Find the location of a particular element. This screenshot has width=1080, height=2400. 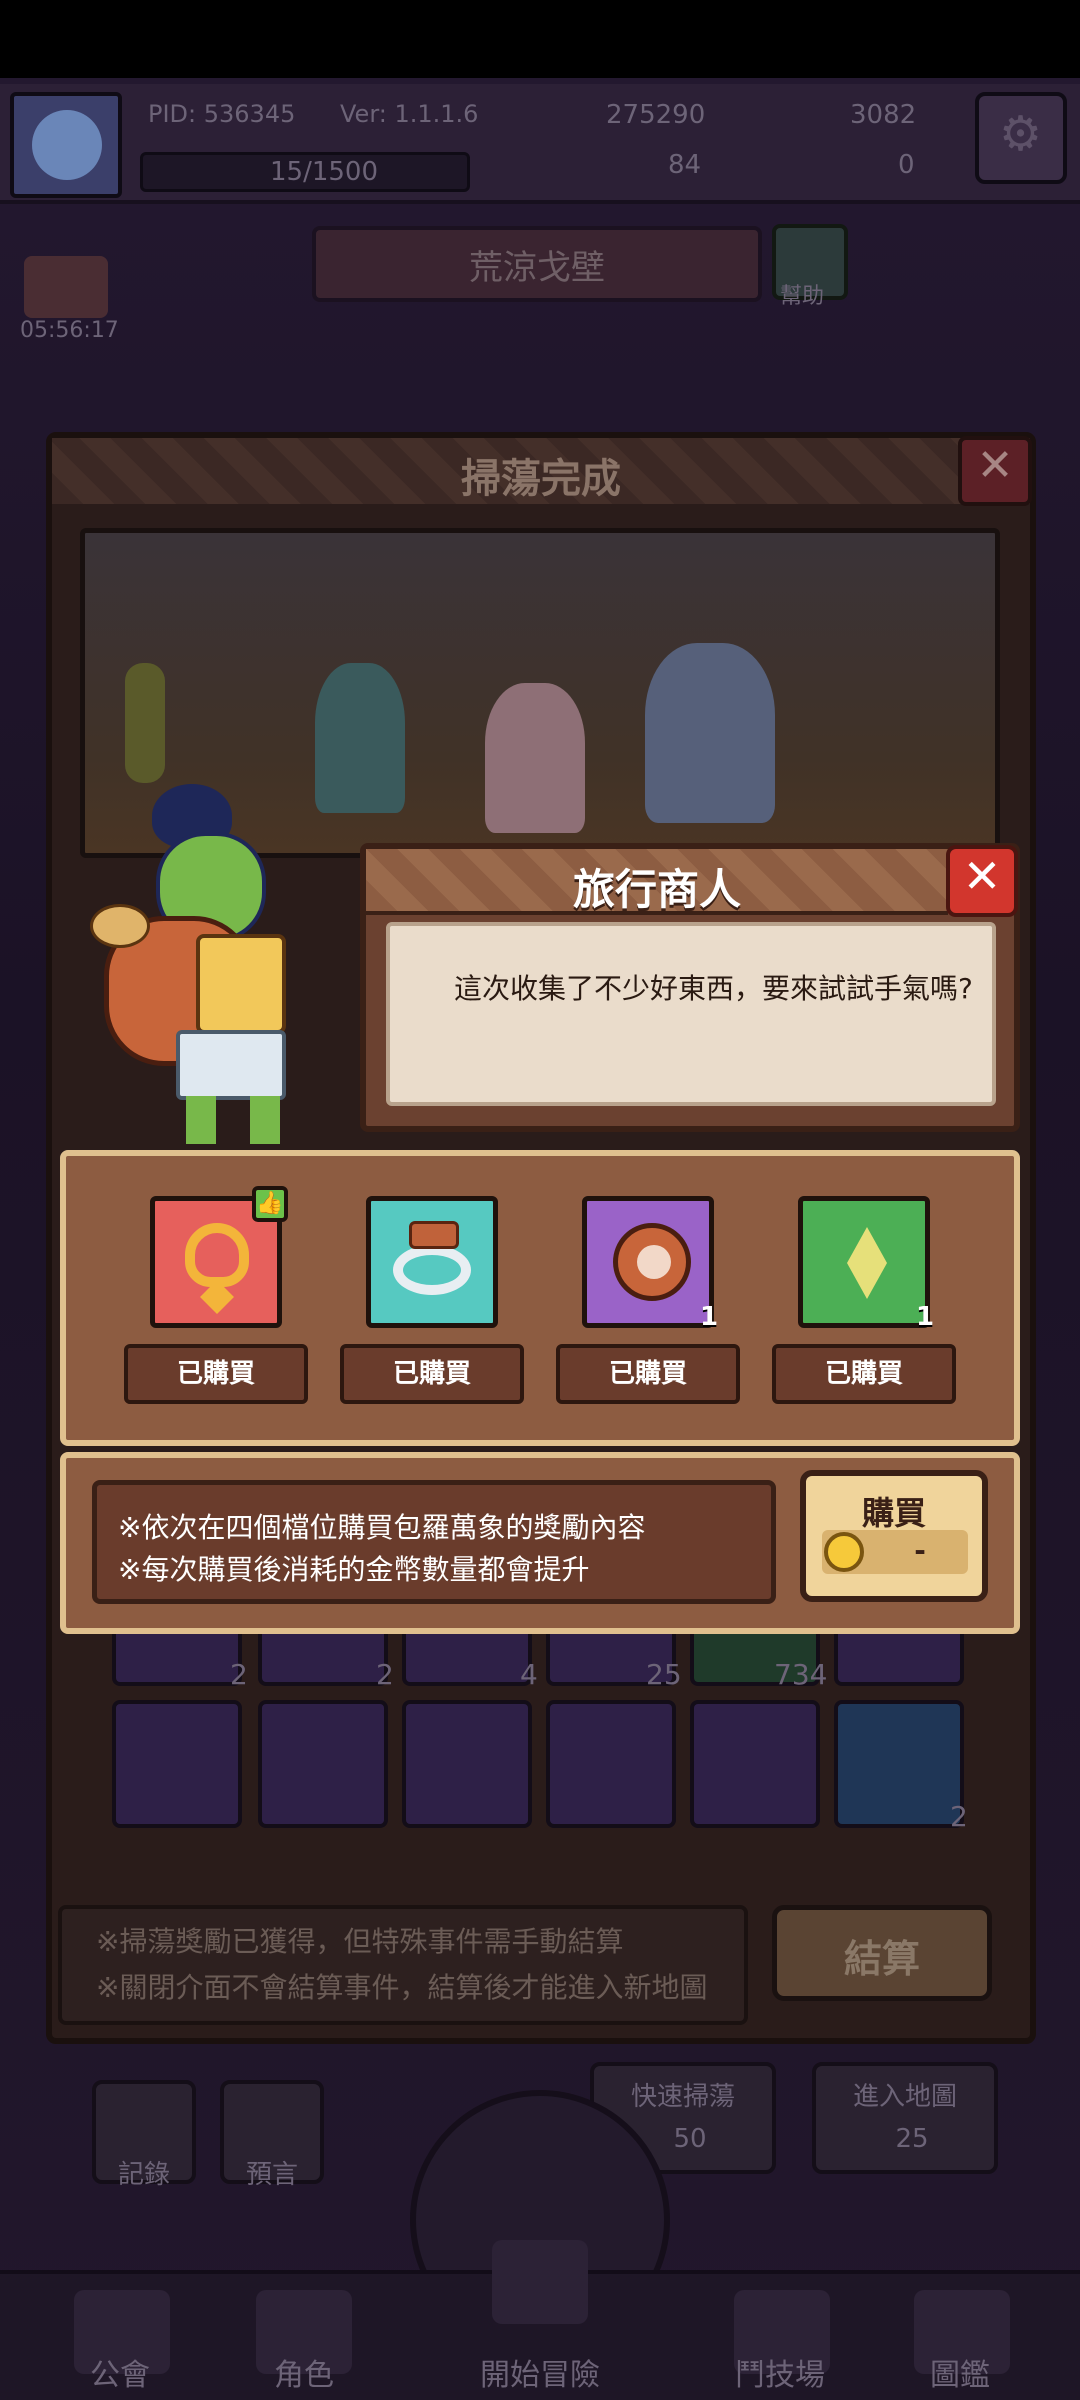

gift-event-icon is located at coordinates (66, 287).